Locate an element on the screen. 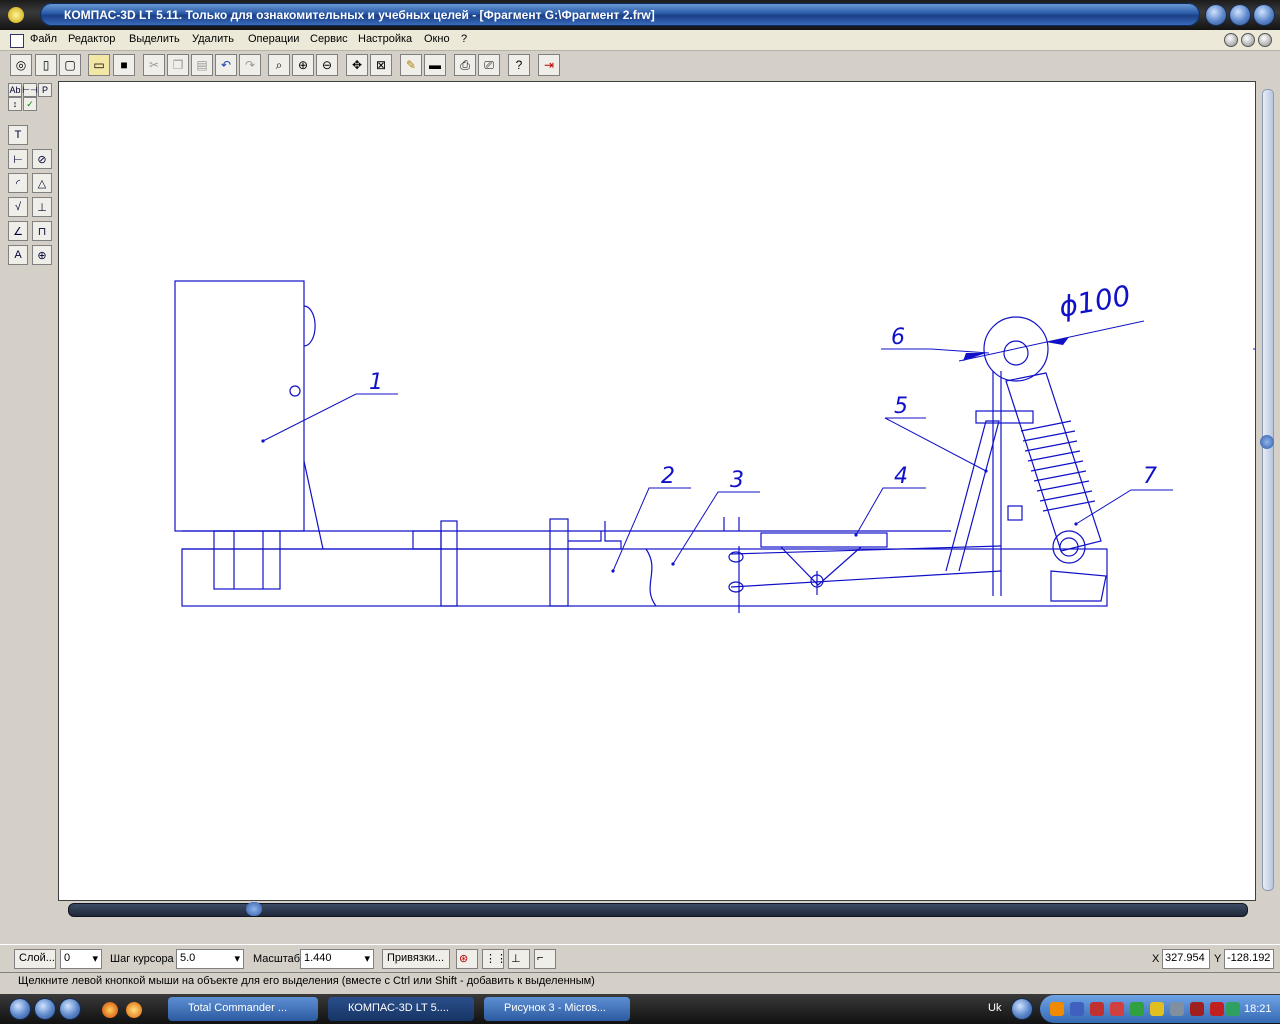  pan-icon: ✥ is located at coordinates (357, 65).